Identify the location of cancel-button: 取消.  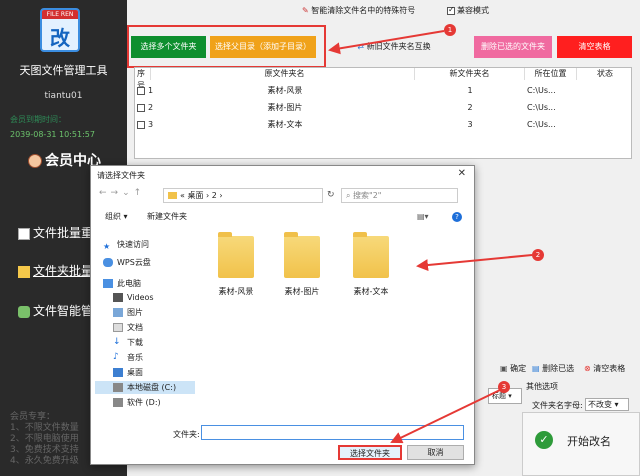
(435, 452).